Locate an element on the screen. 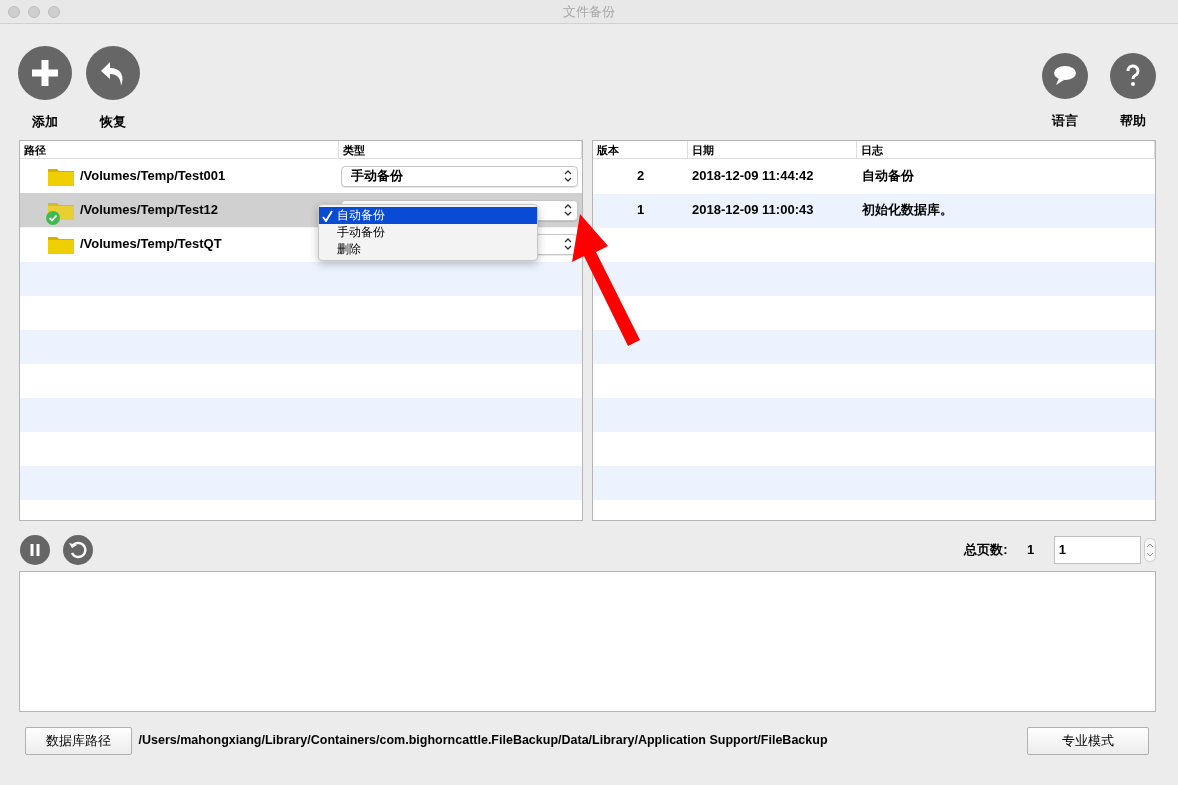 The width and height of the screenshot is (1178, 785). help-icon is located at coordinates (1133, 76).